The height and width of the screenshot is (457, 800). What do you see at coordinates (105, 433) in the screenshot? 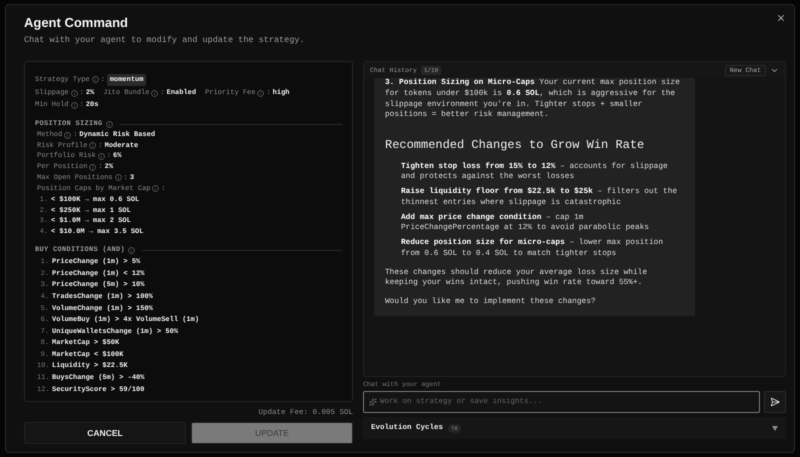
I see `cancel-button: CANCEL` at bounding box center [105, 433].